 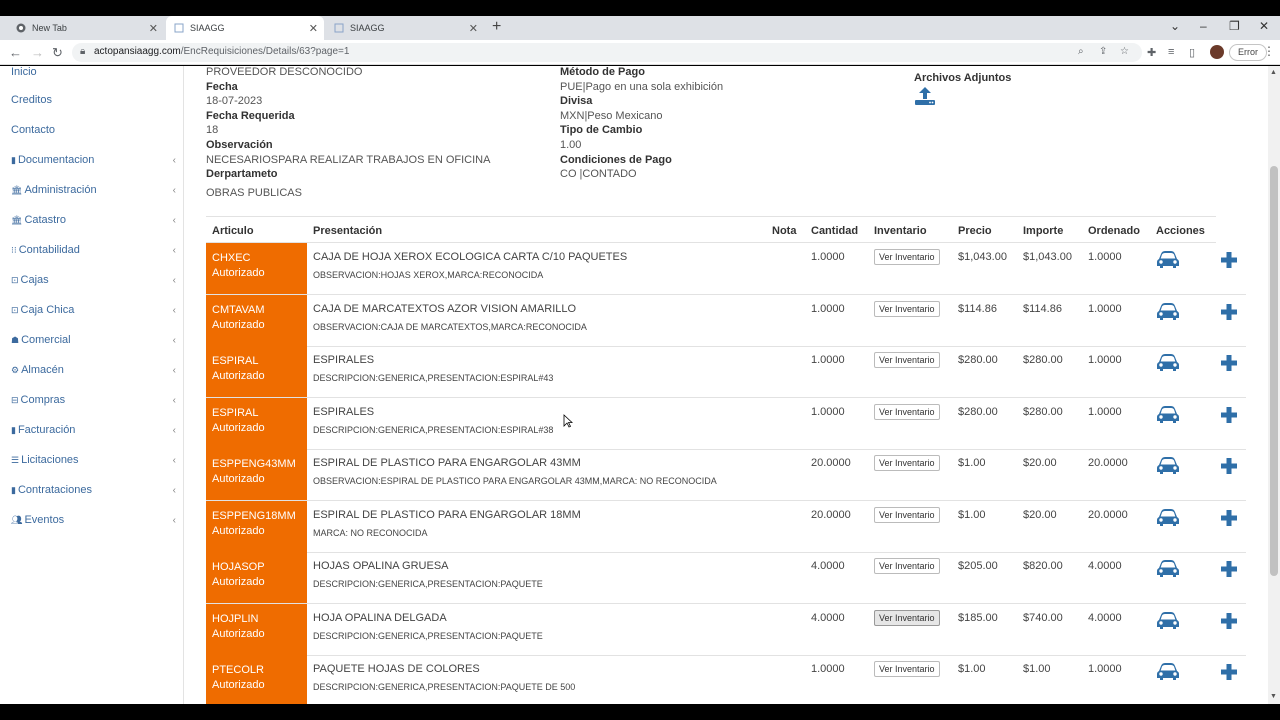 What do you see at coordinates (831, 514) in the screenshot?
I see `cantidad-value: 20.0000` at bounding box center [831, 514].